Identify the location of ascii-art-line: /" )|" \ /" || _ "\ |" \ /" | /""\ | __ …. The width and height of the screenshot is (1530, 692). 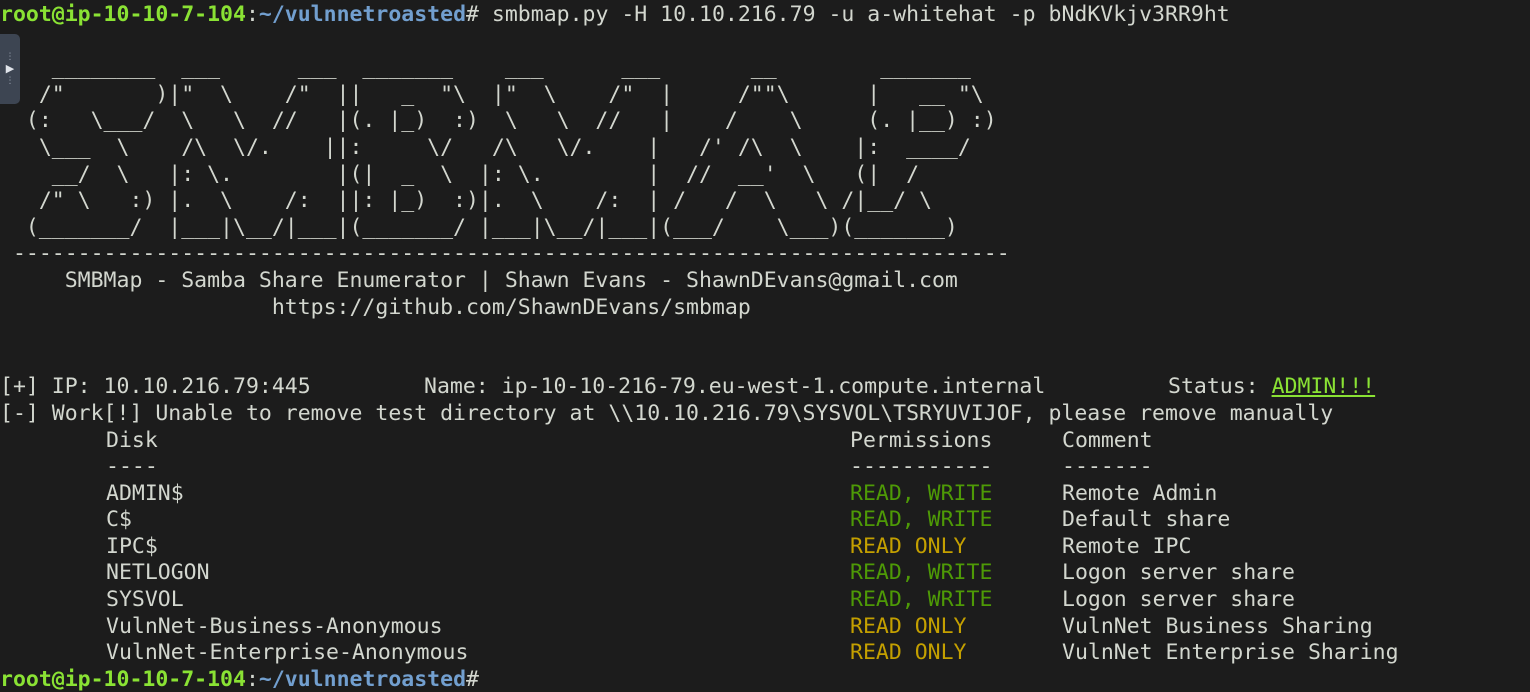
(492, 94).